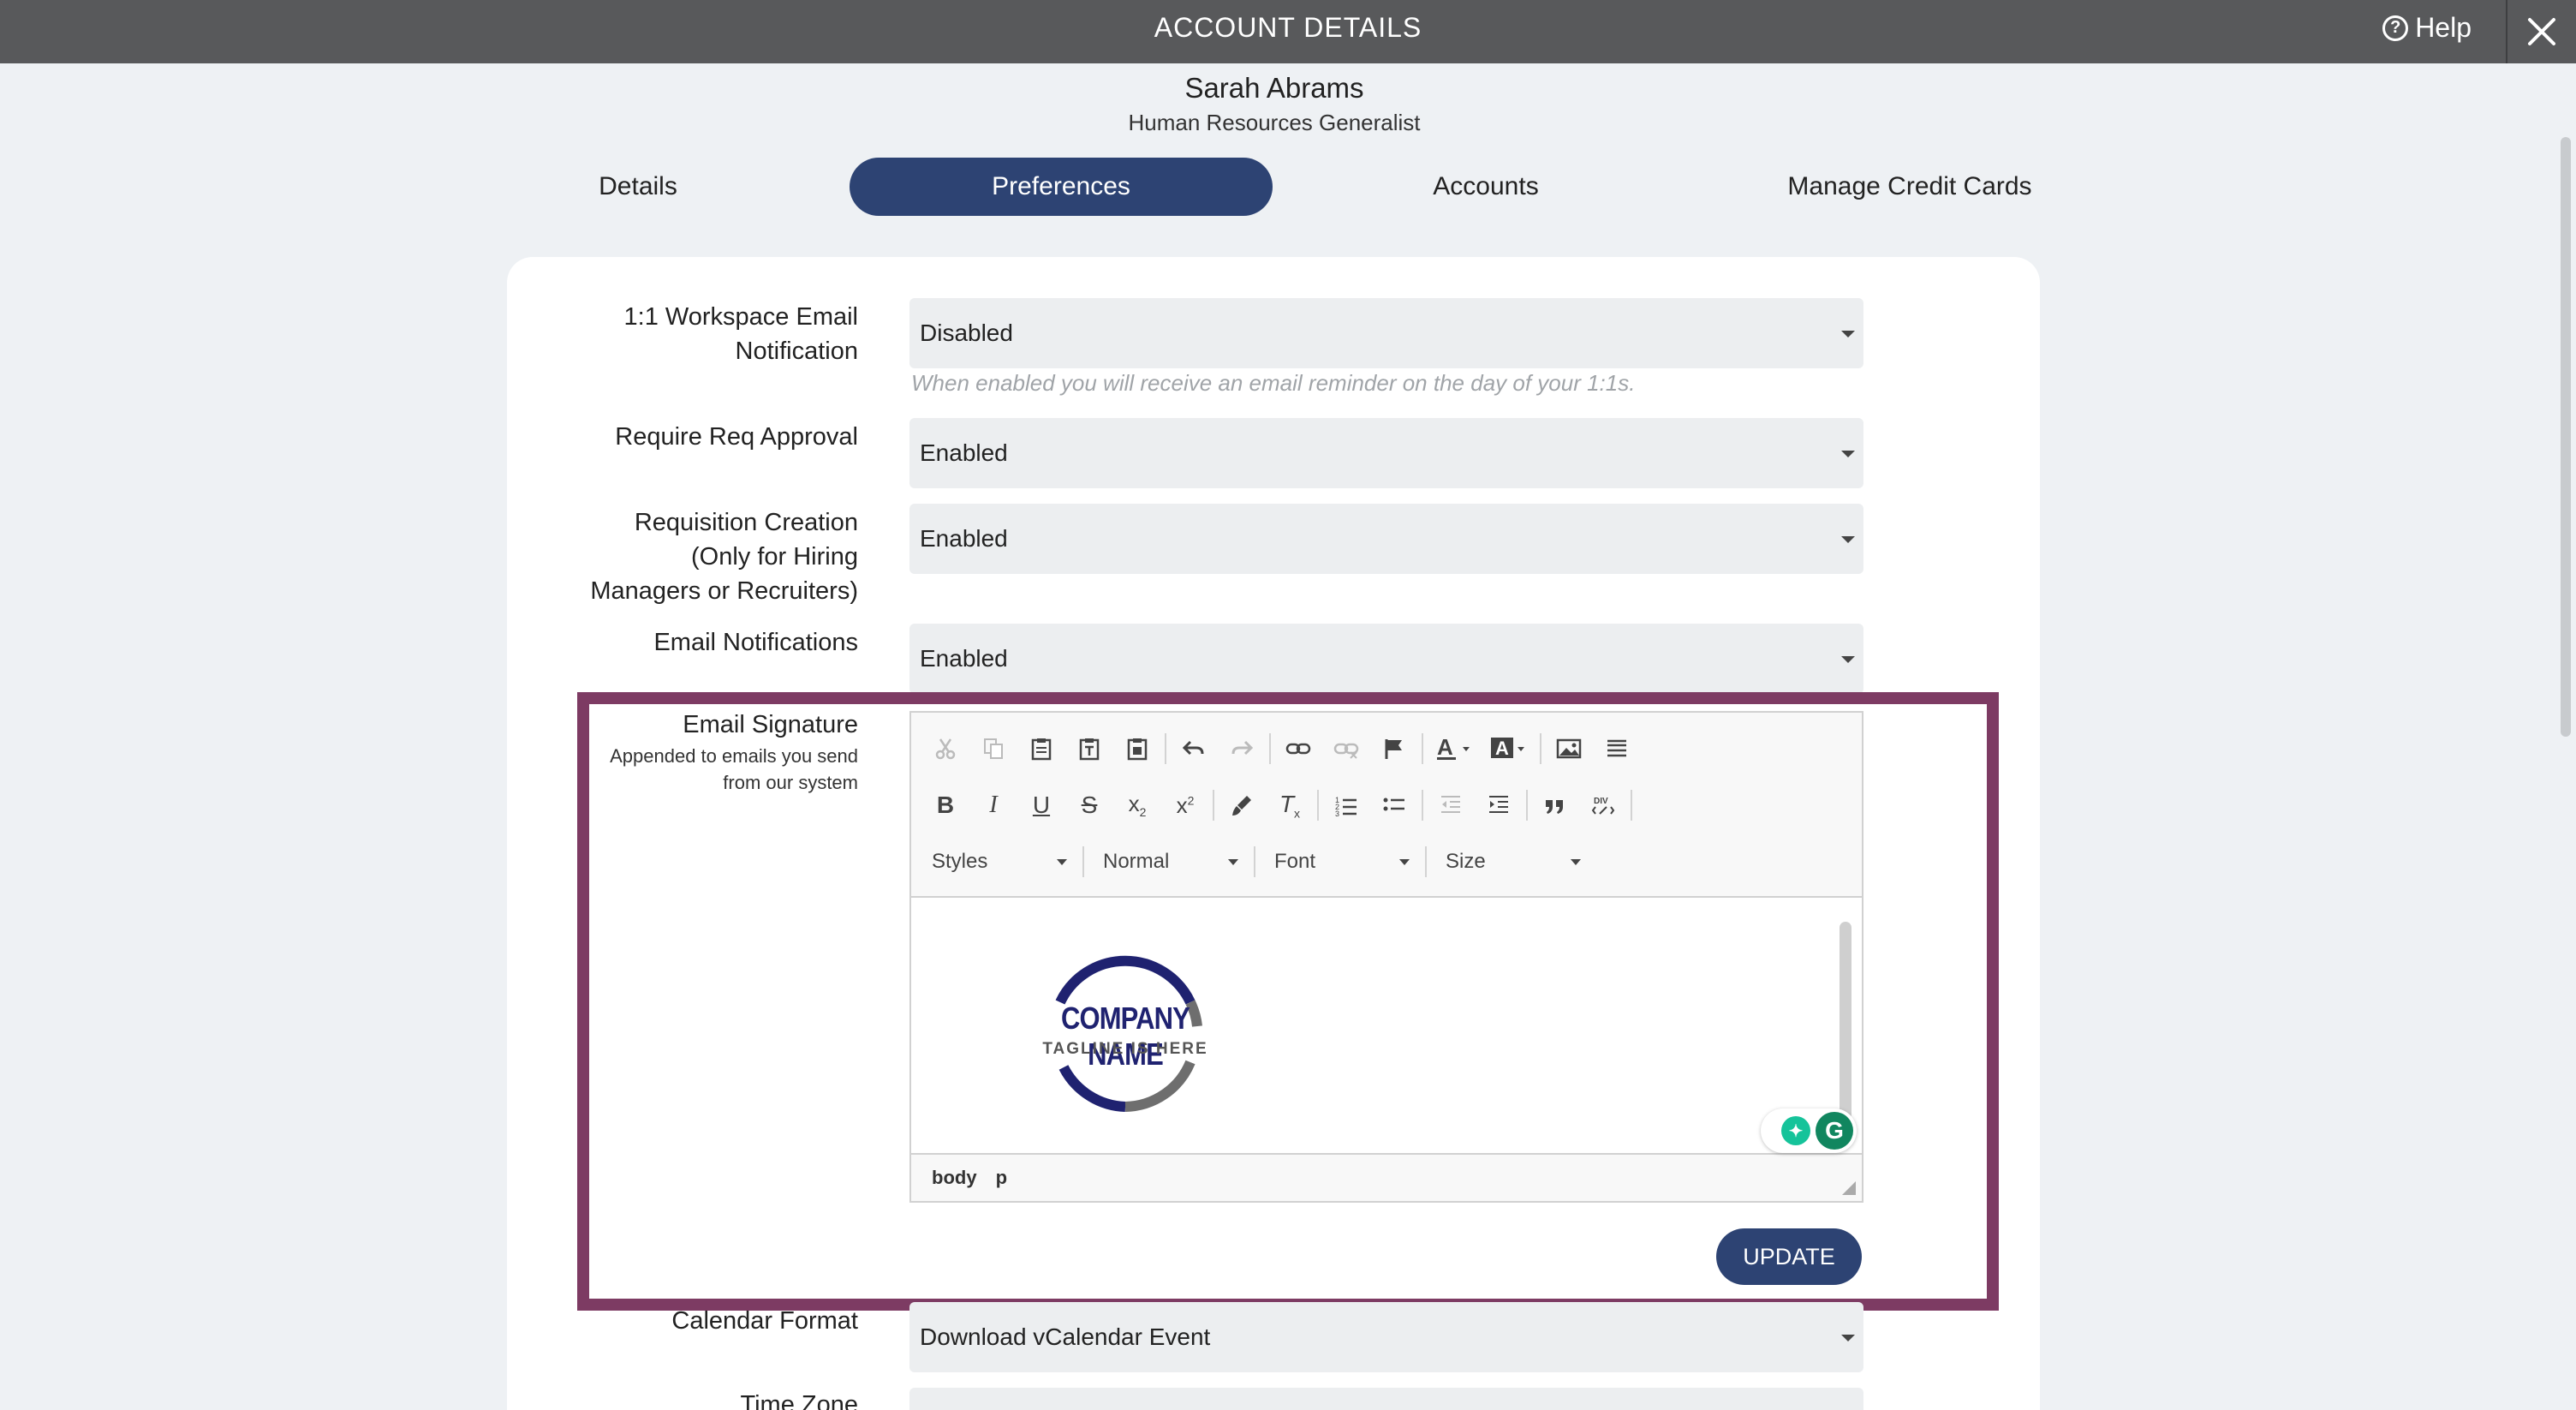 The width and height of the screenshot is (2576, 1410). What do you see at coordinates (1846, 1021) in the screenshot?
I see `editor-scrollbar` at bounding box center [1846, 1021].